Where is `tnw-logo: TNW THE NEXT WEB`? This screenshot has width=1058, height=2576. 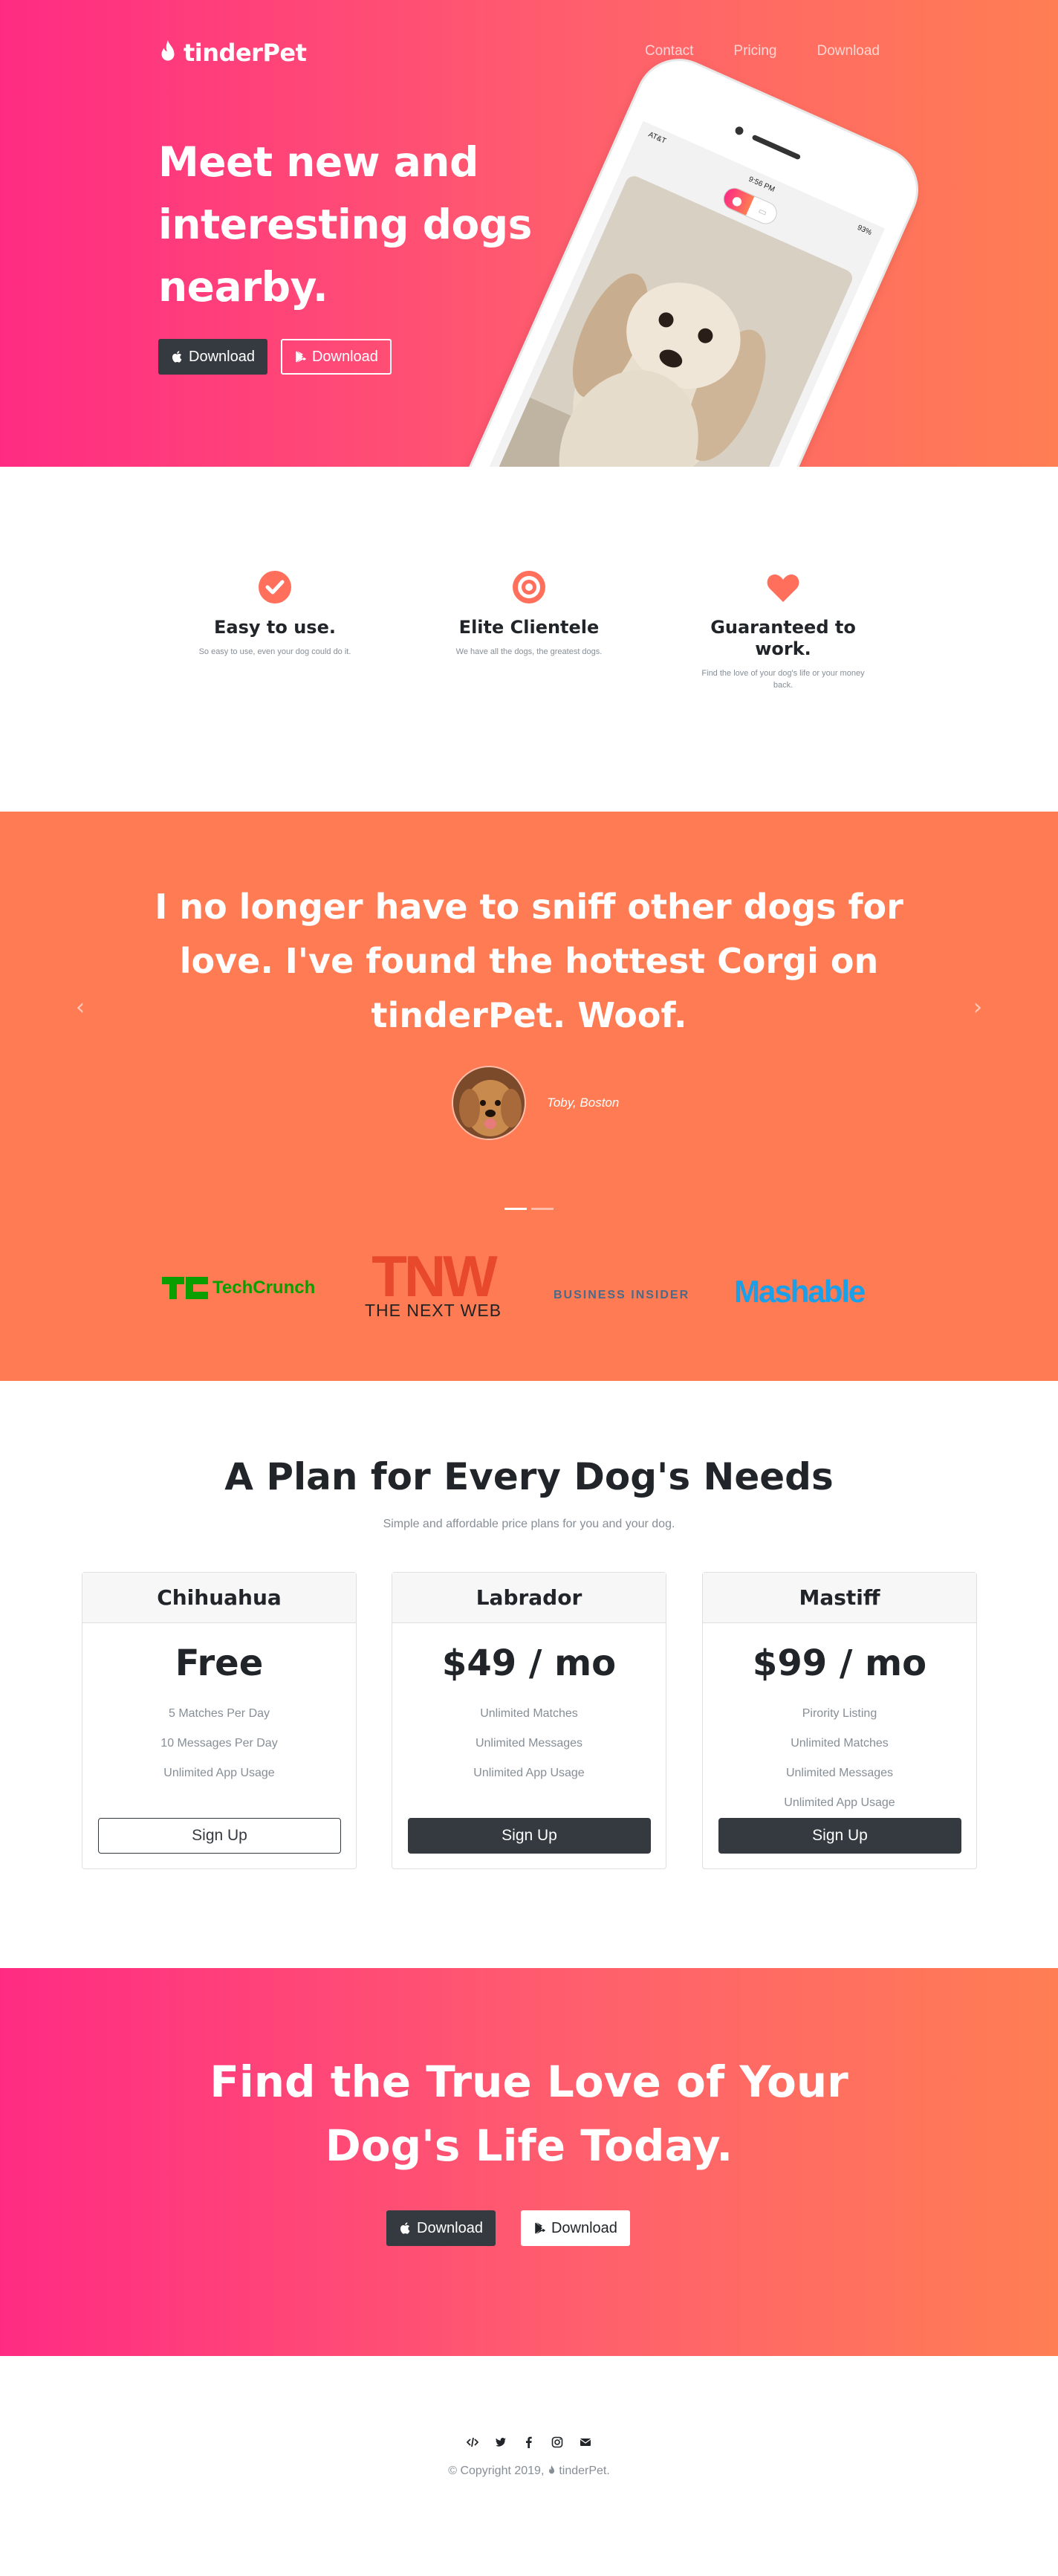 tnw-logo: TNW THE NEXT WEB is located at coordinates (433, 1282).